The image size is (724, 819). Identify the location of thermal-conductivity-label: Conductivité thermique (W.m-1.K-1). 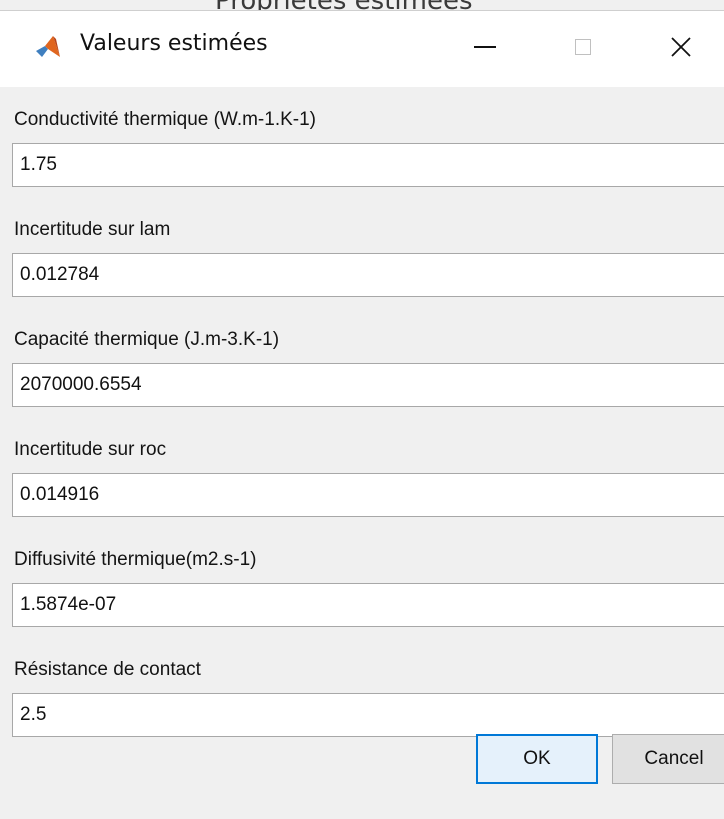
(165, 119).